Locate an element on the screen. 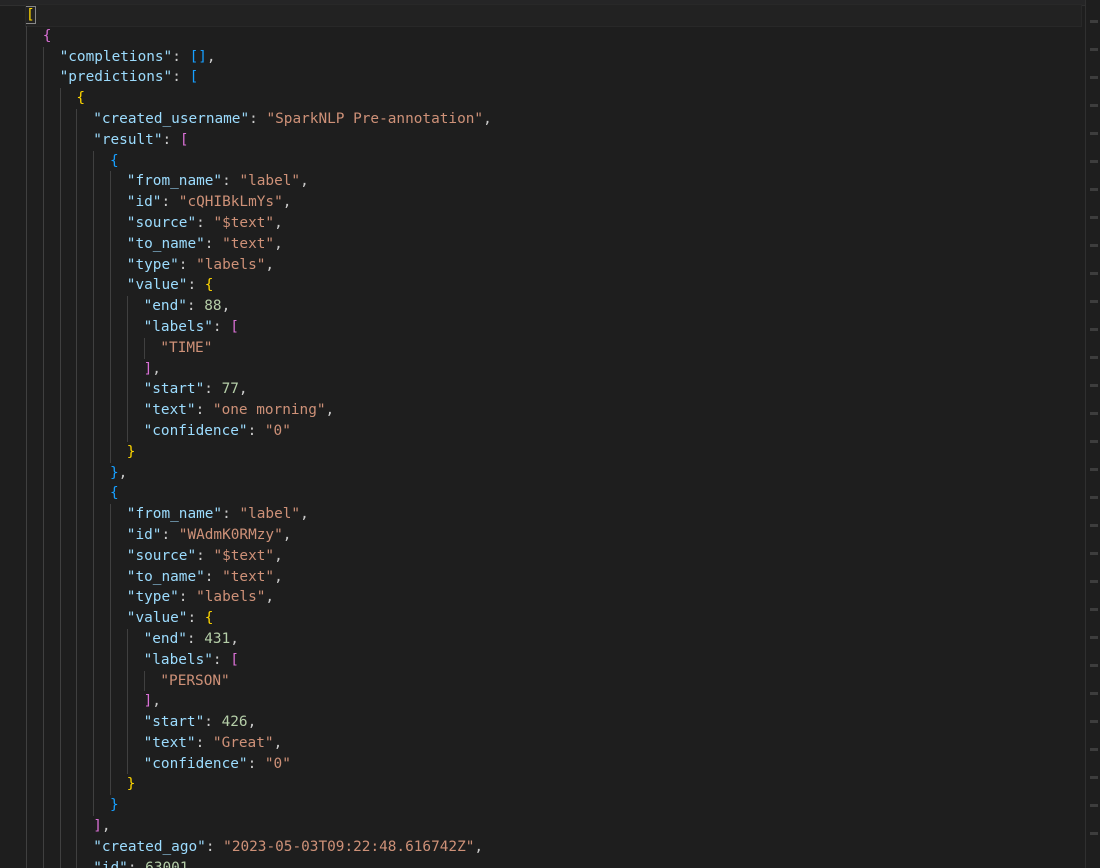 The height and width of the screenshot is (868, 1100). code-line-content: "type": "labels", is located at coordinates (200, 265).